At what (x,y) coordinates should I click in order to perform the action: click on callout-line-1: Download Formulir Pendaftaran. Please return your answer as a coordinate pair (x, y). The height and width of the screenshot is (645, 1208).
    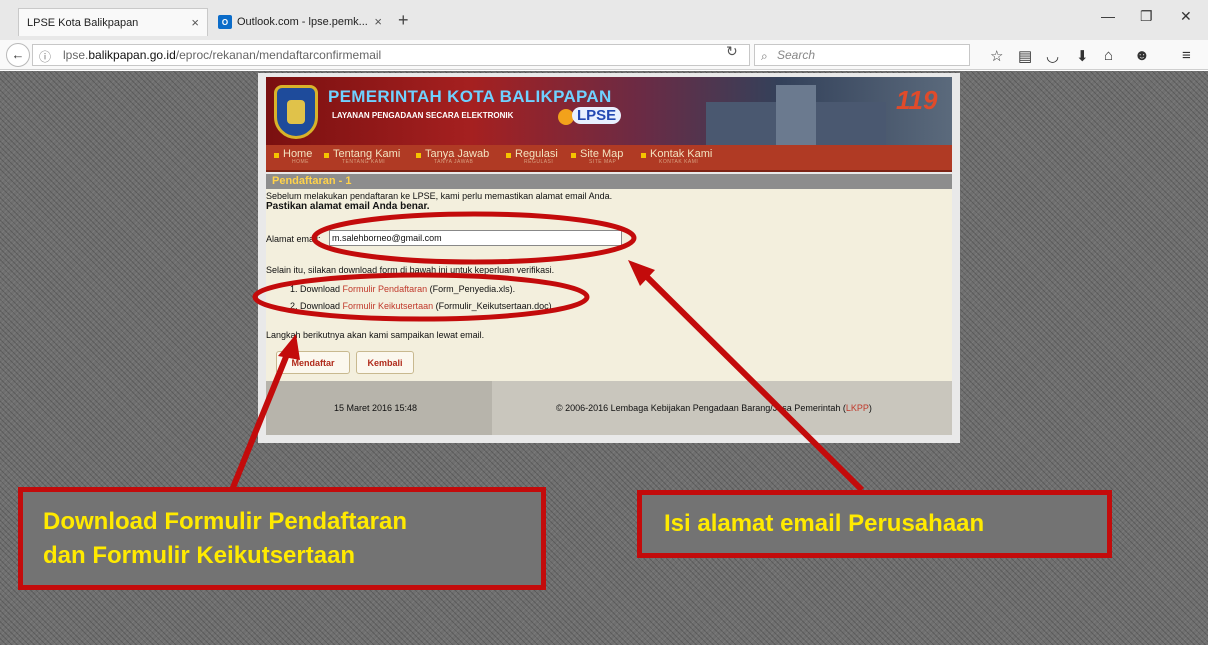
    Looking at the image, I should click on (225, 521).